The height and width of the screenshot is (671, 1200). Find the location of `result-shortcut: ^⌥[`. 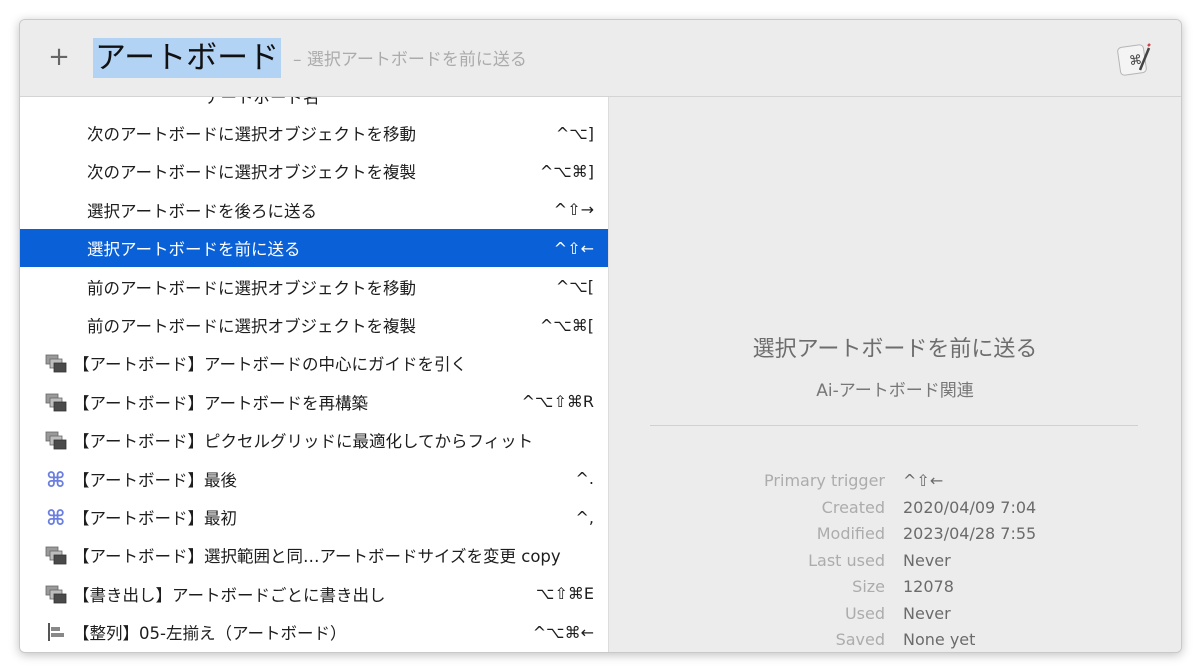

result-shortcut: ^⌥[ is located at coordinates (574, 287).